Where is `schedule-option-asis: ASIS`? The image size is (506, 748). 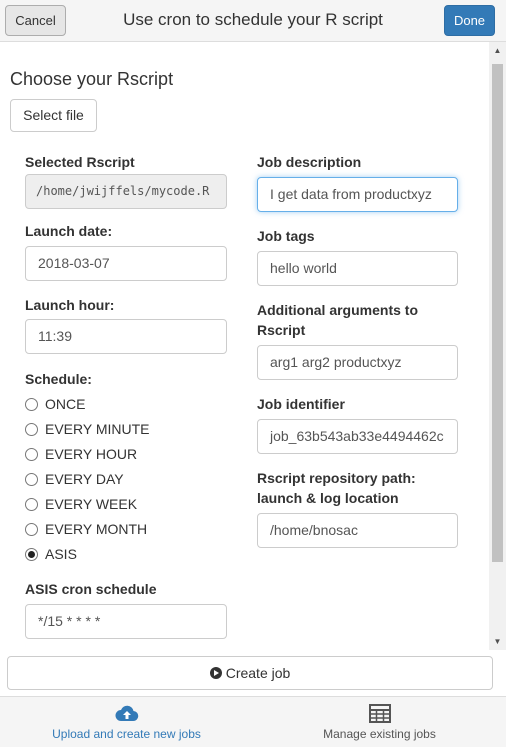
schedule-option-asis: ASIS is located at coordinates (51, 554).